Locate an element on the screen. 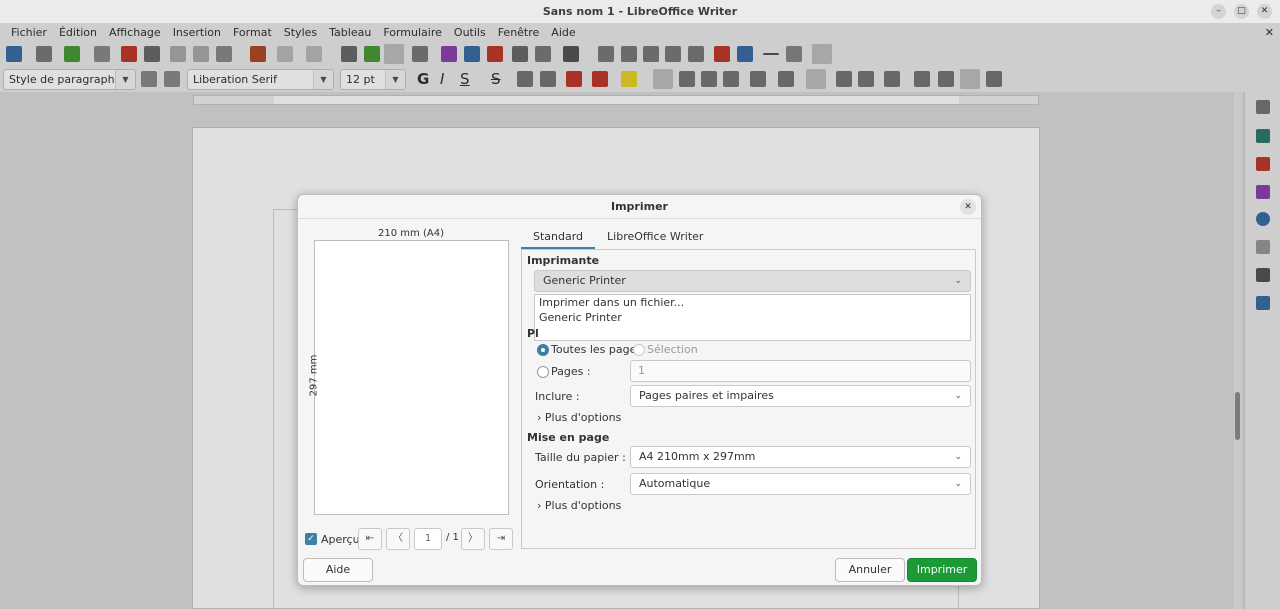  window-titlebar: Sans nom 1 - LibreOffice Writer – □ ✕ is located at coordinates (640, 11).